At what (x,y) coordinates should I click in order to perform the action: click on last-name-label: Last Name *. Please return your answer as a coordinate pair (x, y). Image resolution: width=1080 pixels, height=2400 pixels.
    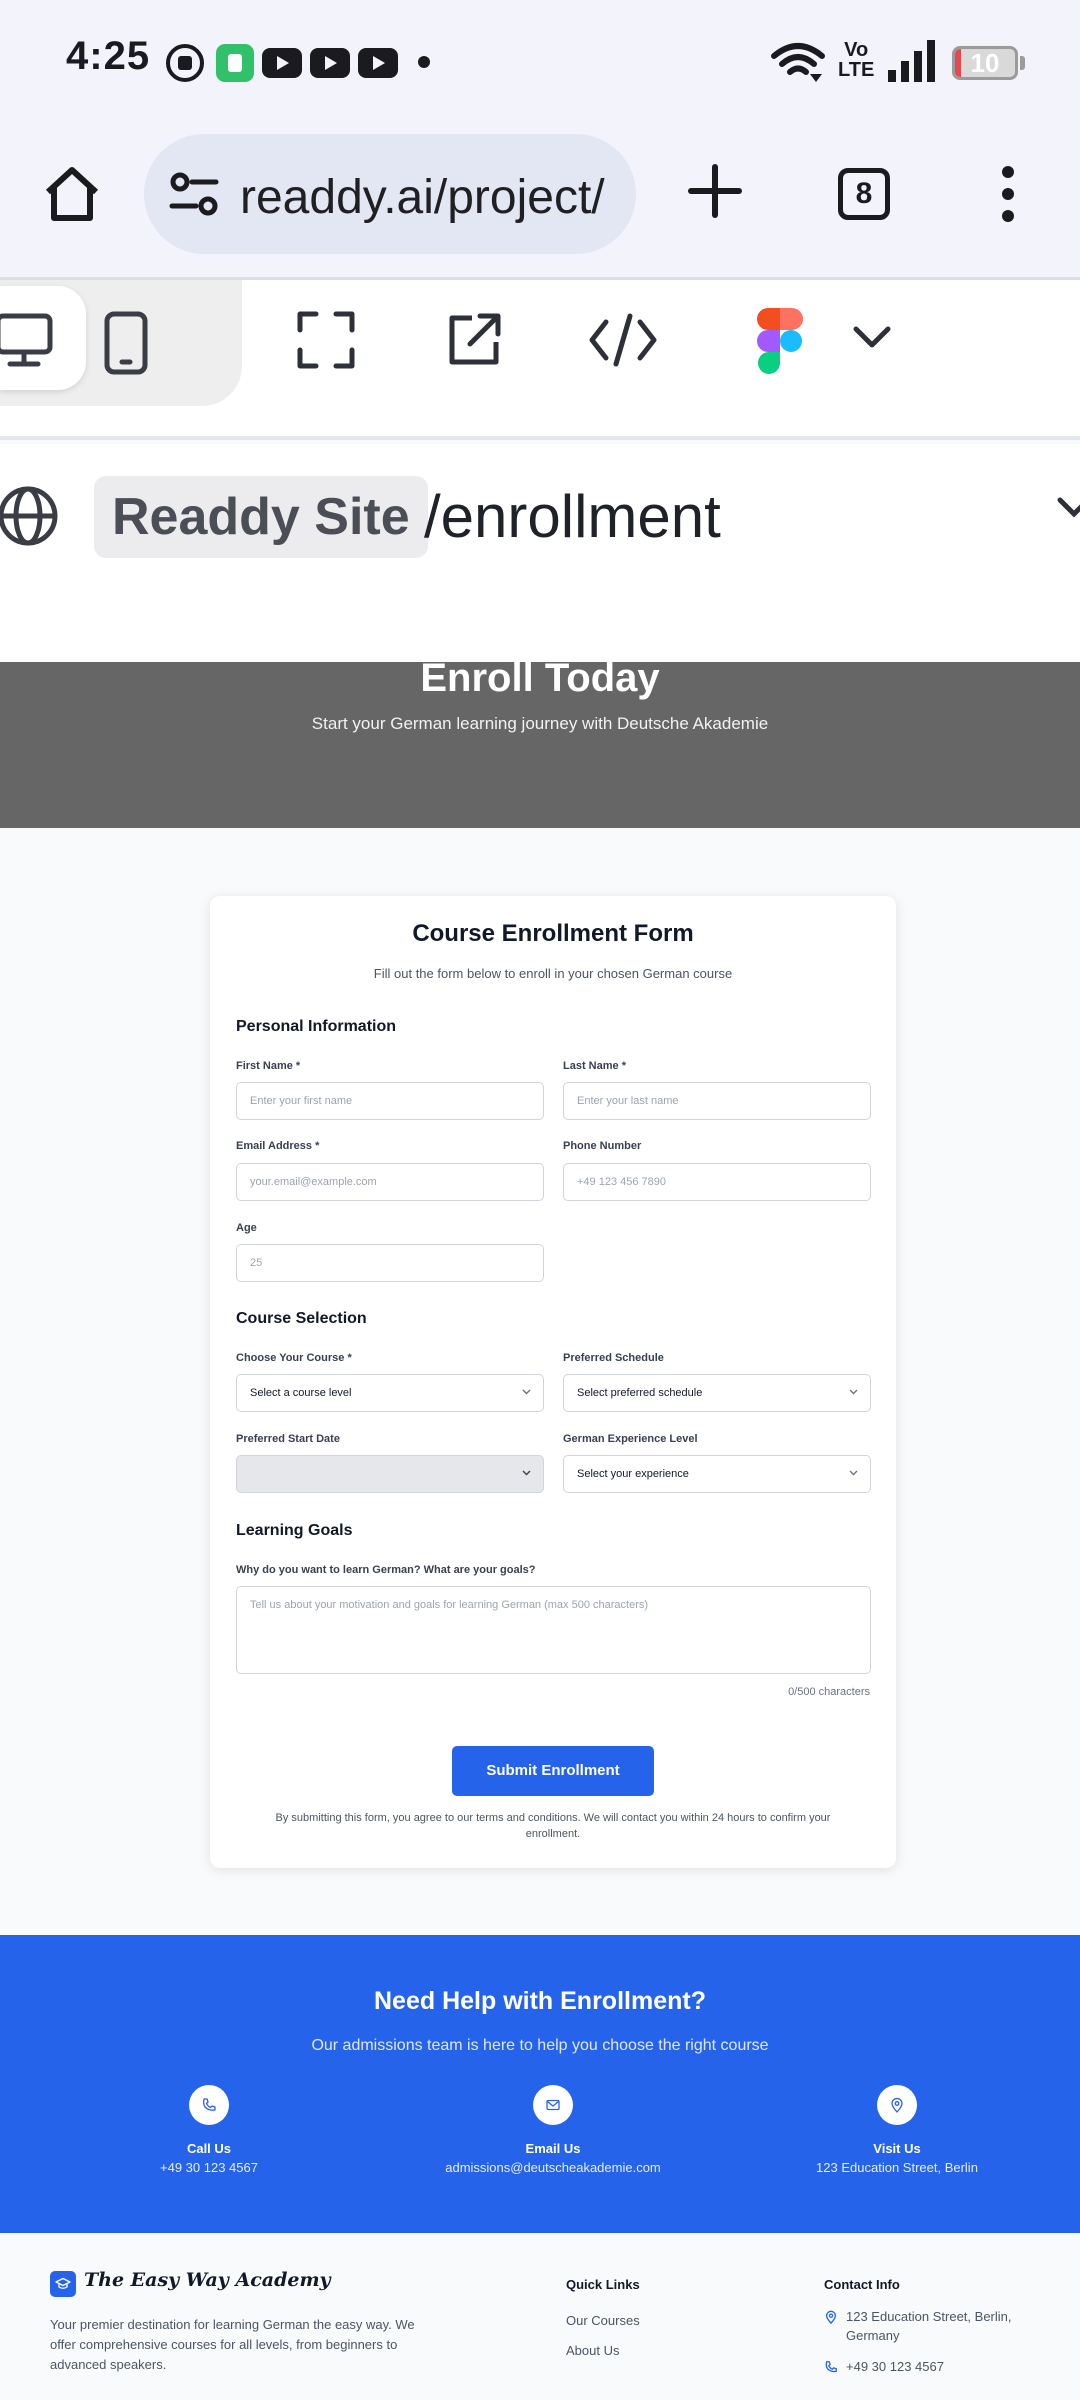
    Looking at the image, I should click on (594, 1066).